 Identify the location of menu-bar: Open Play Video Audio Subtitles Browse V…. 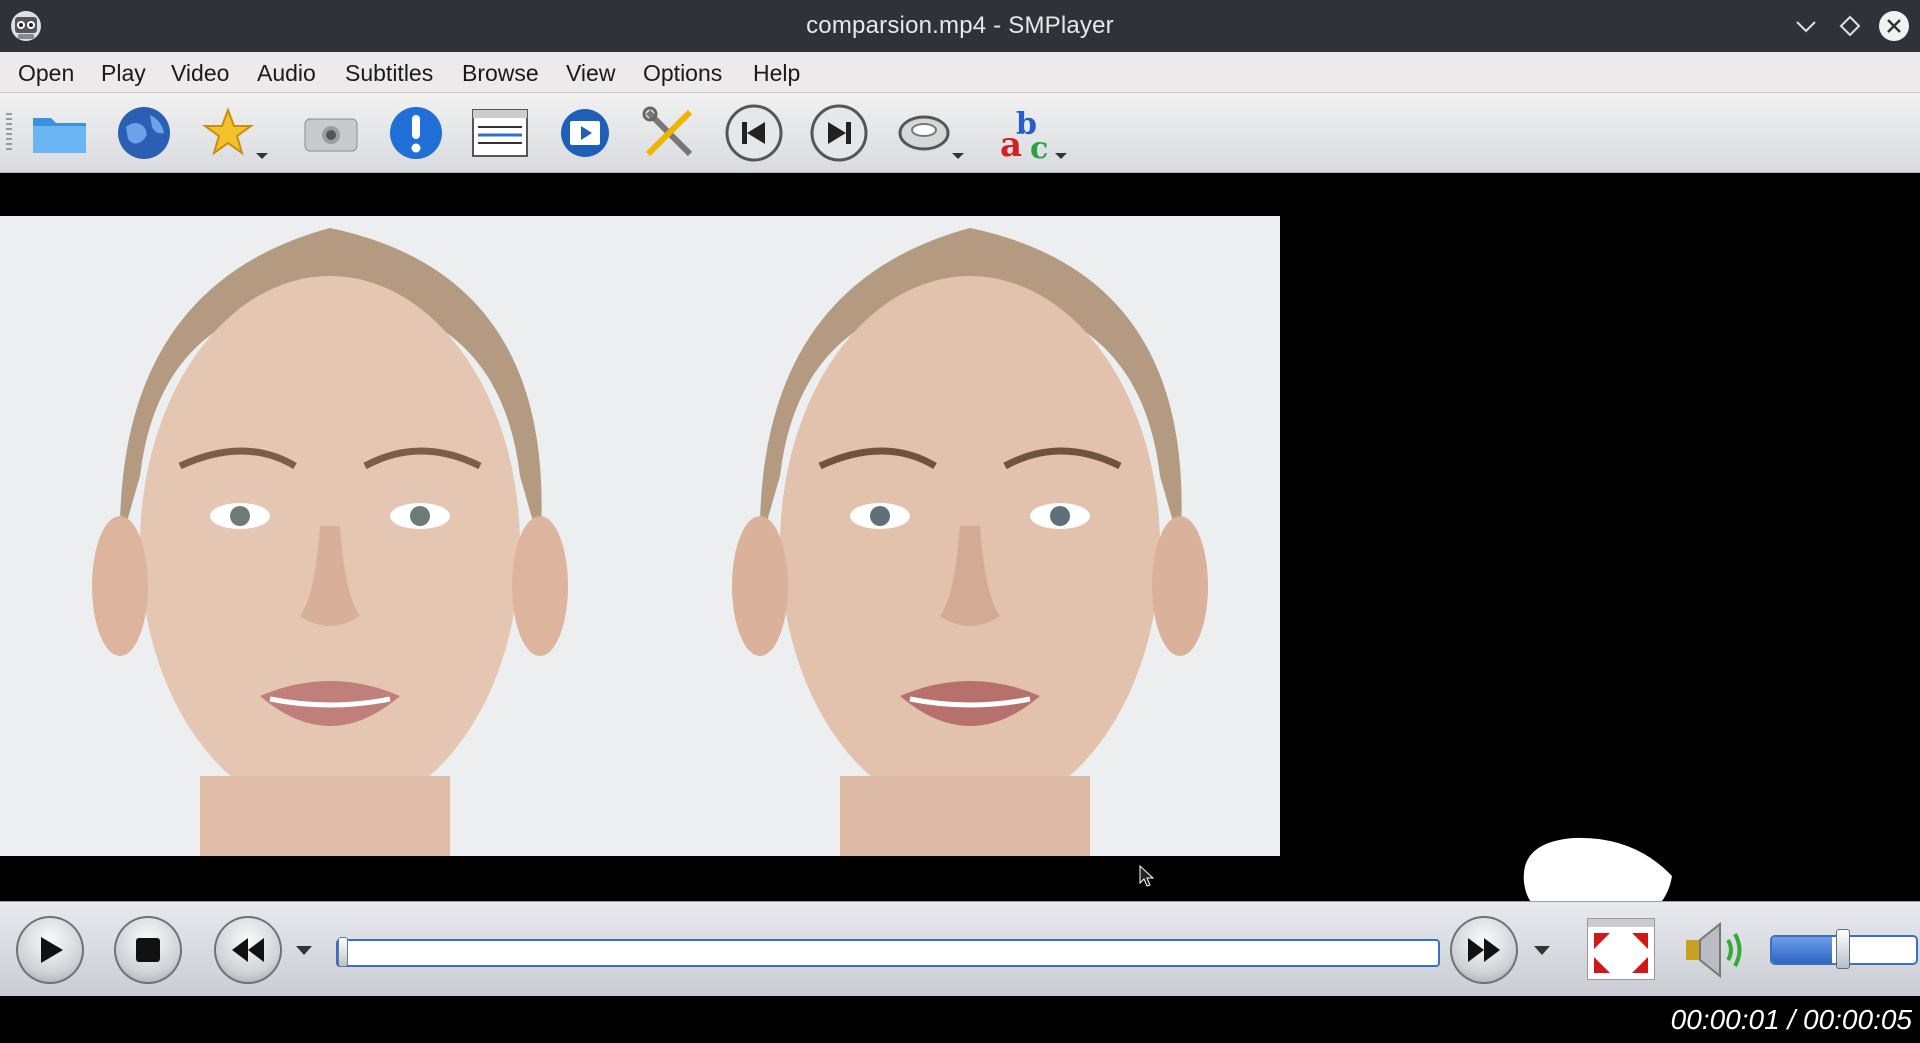
(960, 72).